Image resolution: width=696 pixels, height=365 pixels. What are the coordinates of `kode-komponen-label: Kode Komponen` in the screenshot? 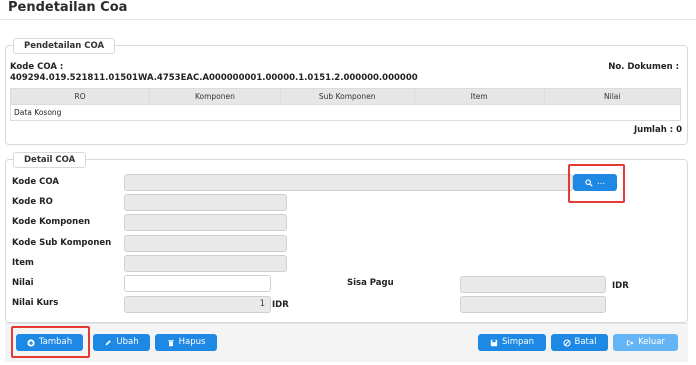 It's located at (51, 222).